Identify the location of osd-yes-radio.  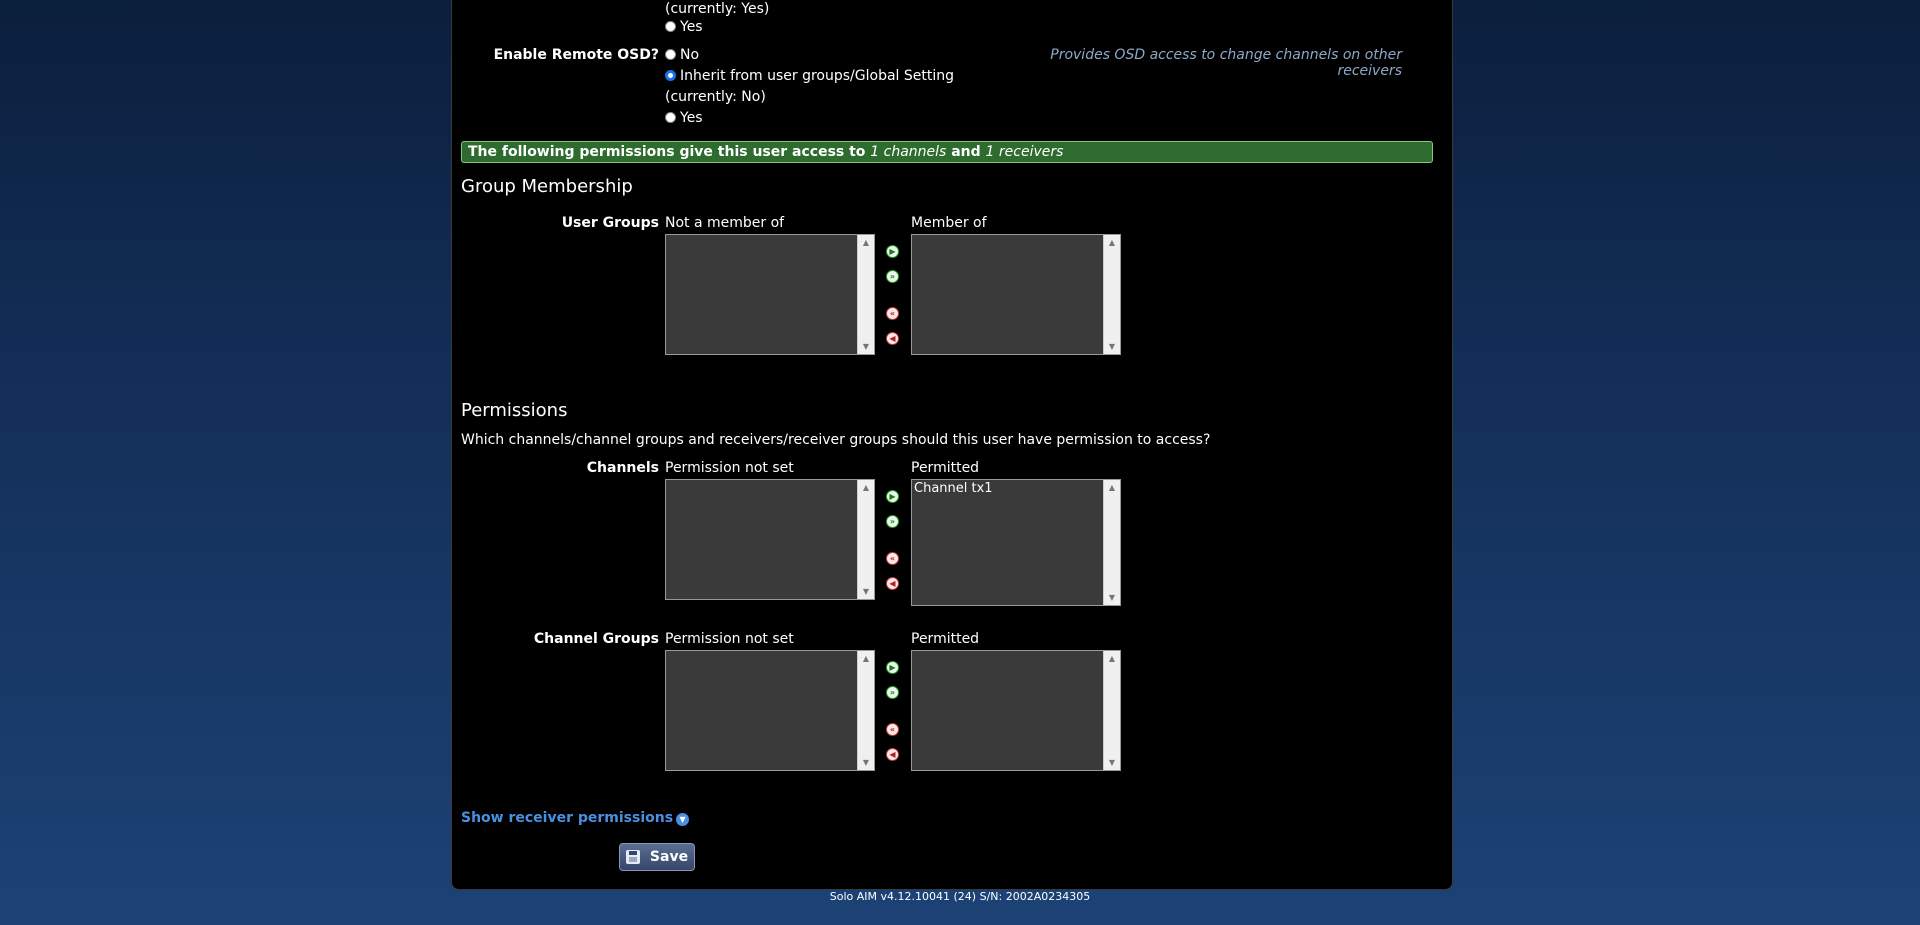
(670, 26).